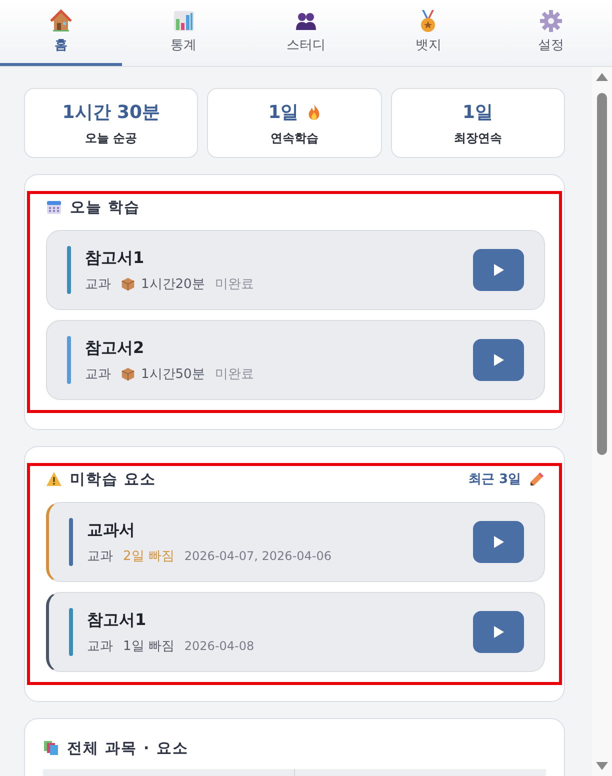 The width and height of the screenshot is (612, 776). Describe the element at coordinates (148, 556) in the screenshot. I see `missed-days-label: 2일 빠짐` at that location.